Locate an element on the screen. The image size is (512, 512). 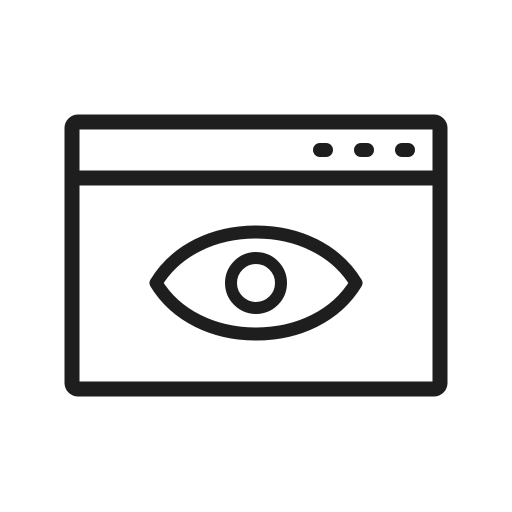
pupil is located at coordinates (256, 283).